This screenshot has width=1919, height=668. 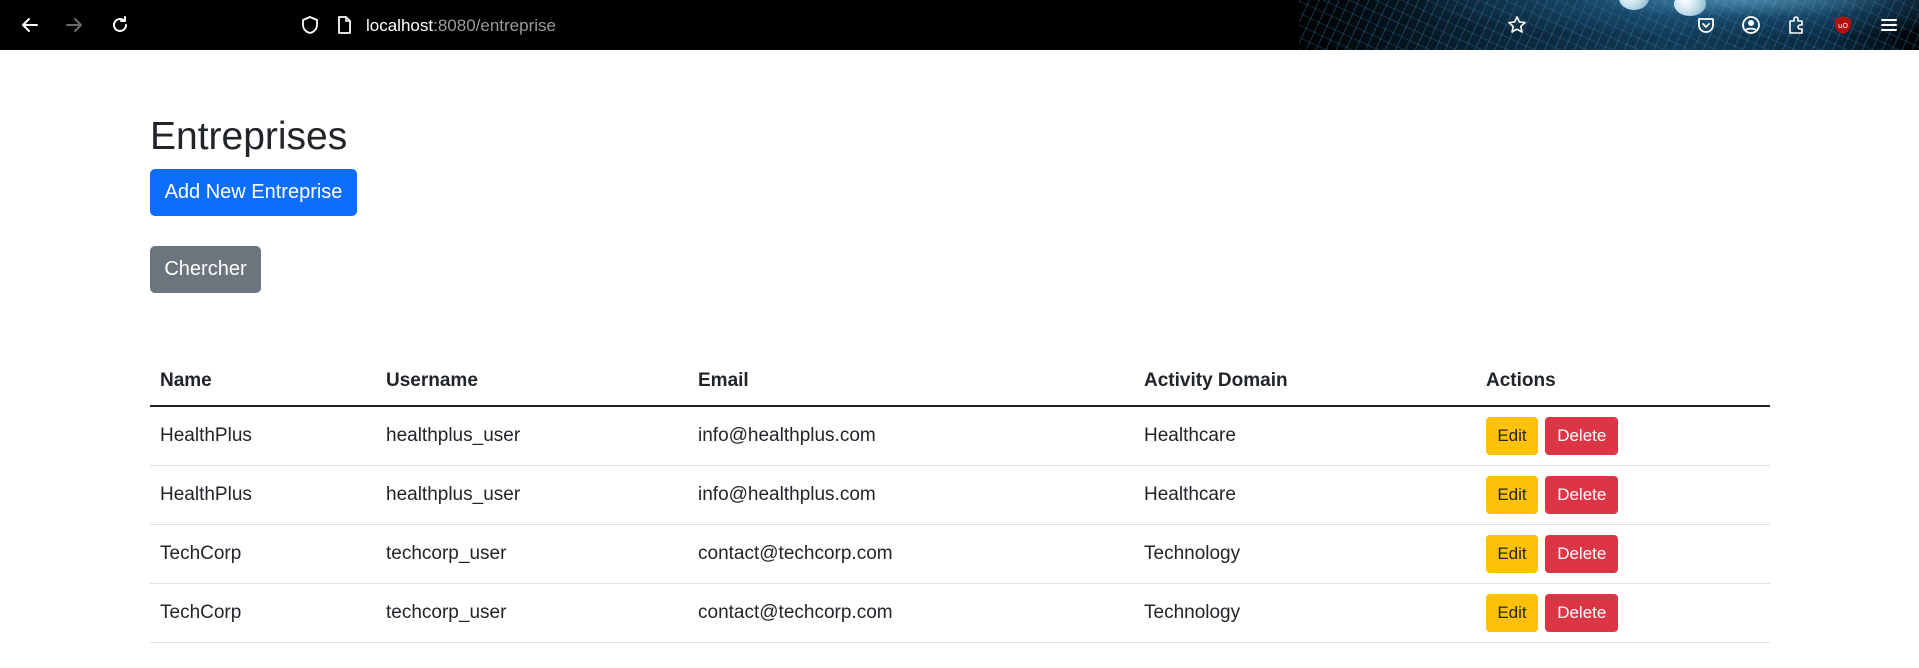 I want to click on theme-orb, so click(x=1634, y=5).